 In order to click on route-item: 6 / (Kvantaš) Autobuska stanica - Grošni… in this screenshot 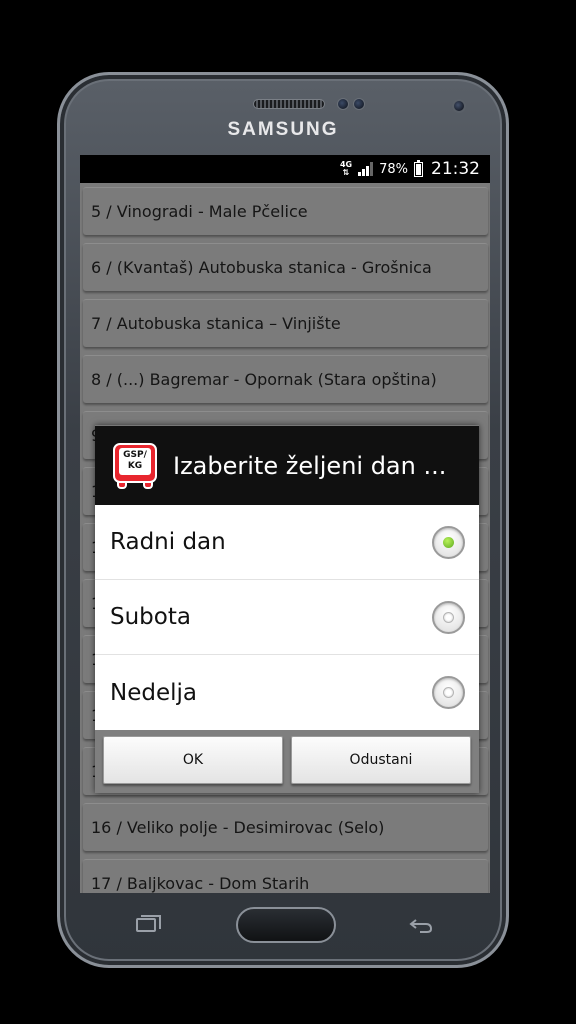, I will do `click(285, 267)`.